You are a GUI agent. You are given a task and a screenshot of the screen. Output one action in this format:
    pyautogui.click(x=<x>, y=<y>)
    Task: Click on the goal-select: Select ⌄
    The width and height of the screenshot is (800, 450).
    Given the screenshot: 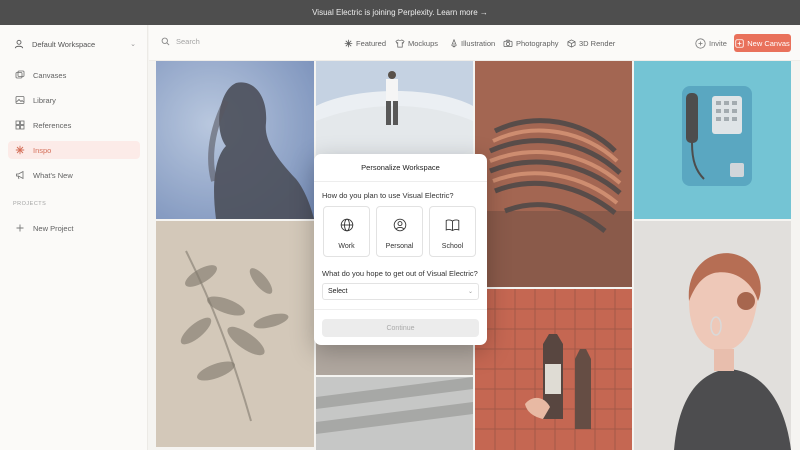 What is the action you would take?
    pyautogui.click(x=400, y=291)
    